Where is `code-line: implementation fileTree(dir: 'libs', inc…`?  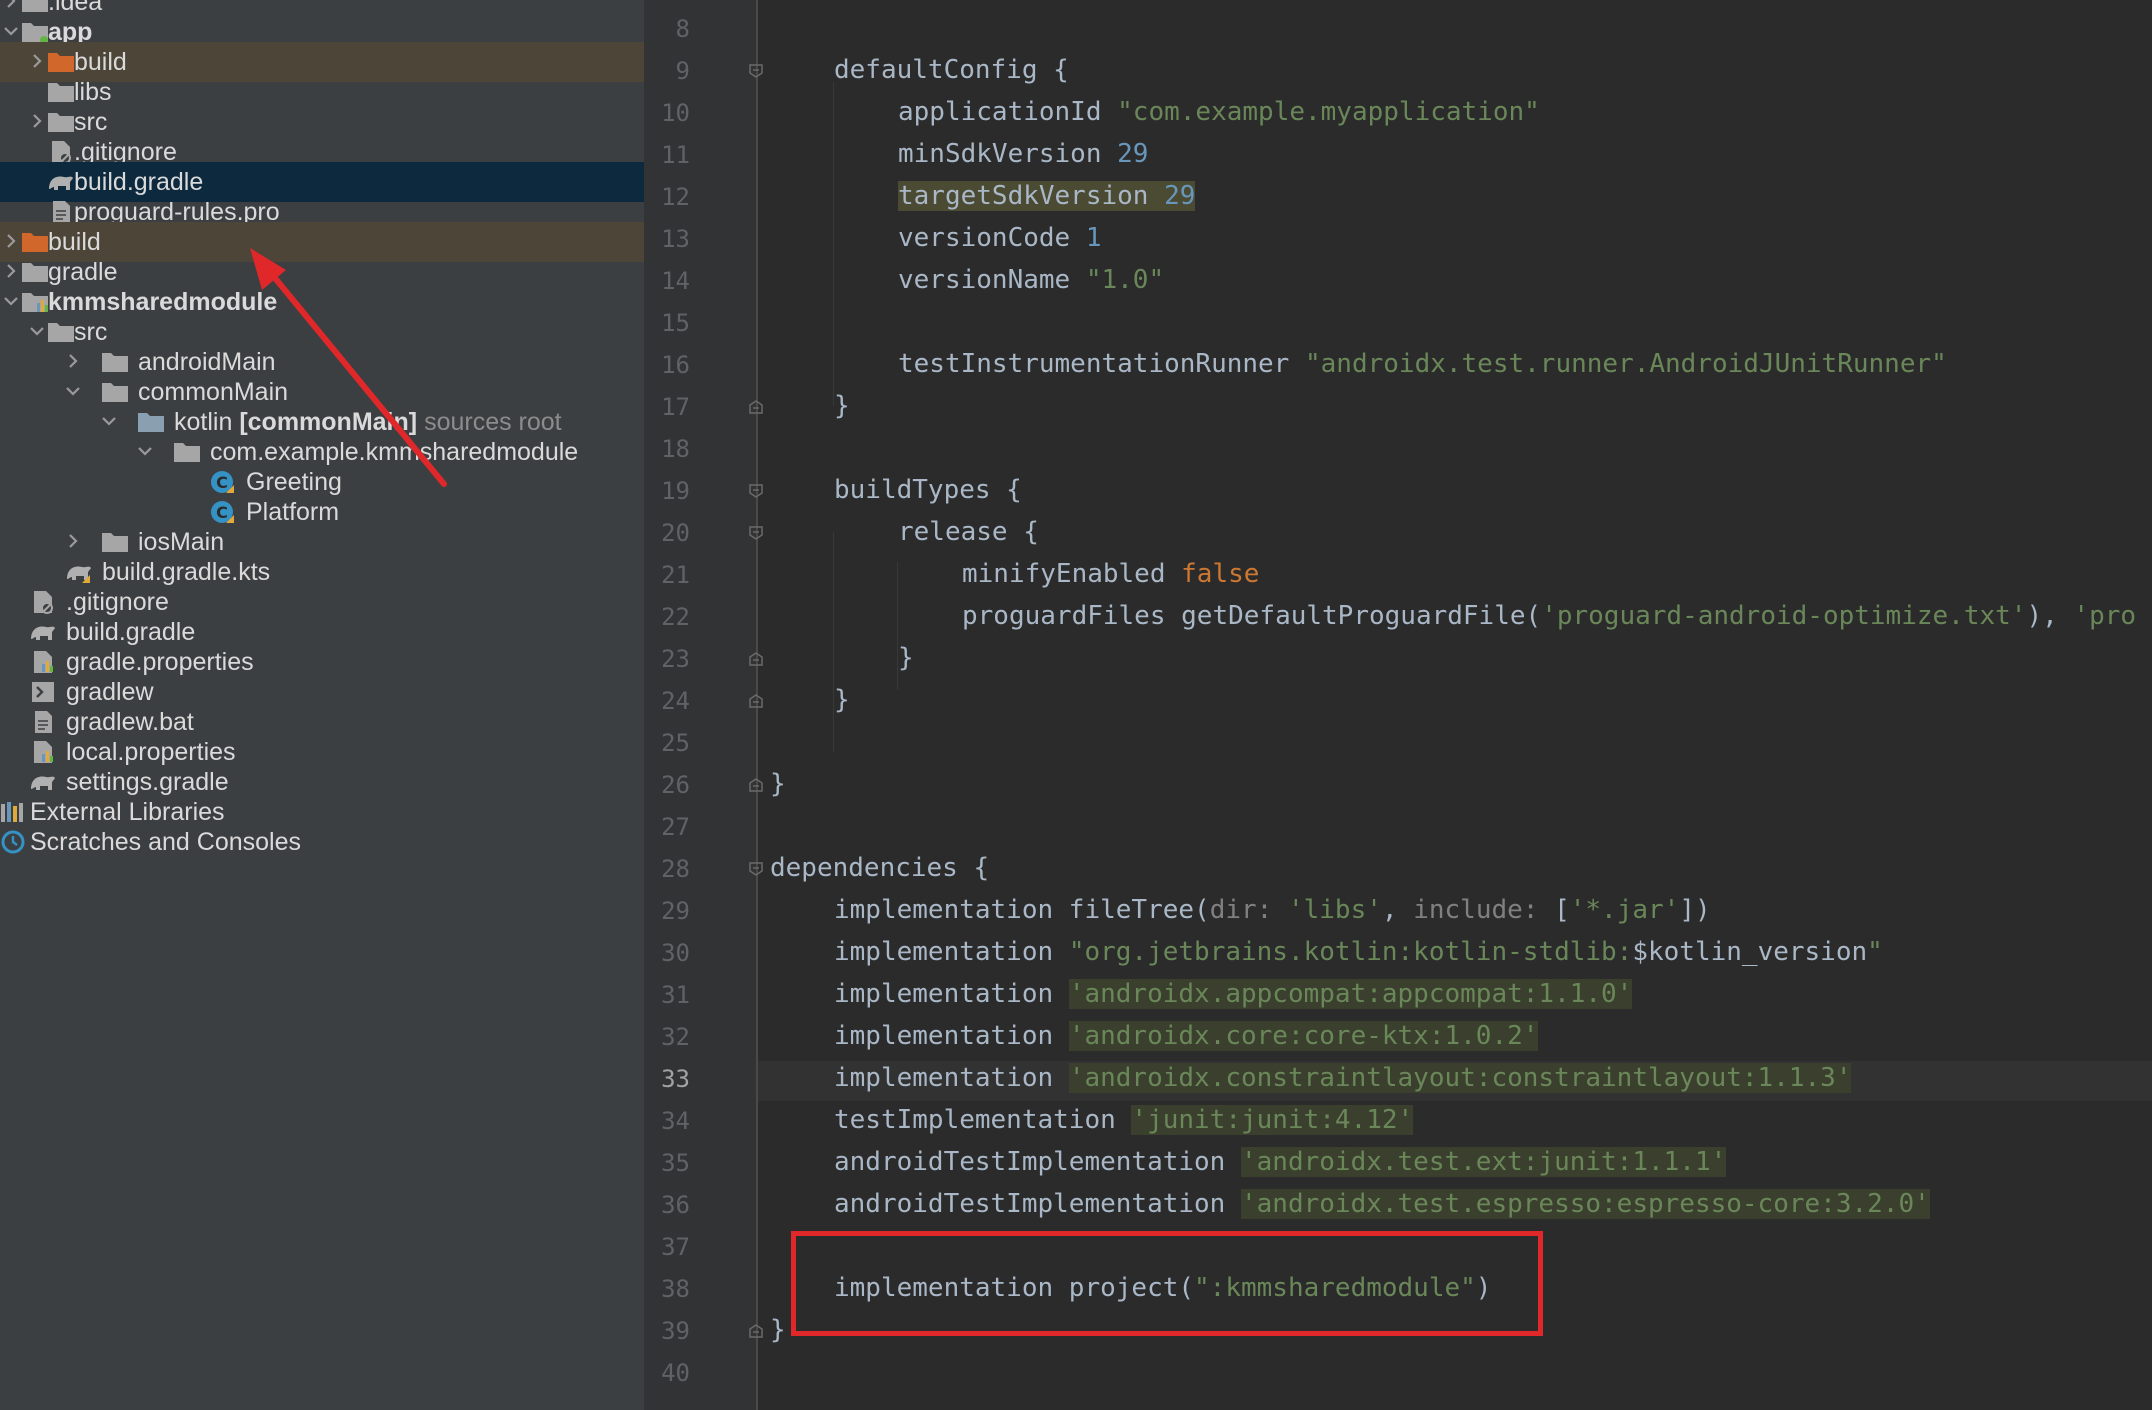 code-line: implementation fileTree(dir: 'libs', inc… is located at coordinates (1272, 910).